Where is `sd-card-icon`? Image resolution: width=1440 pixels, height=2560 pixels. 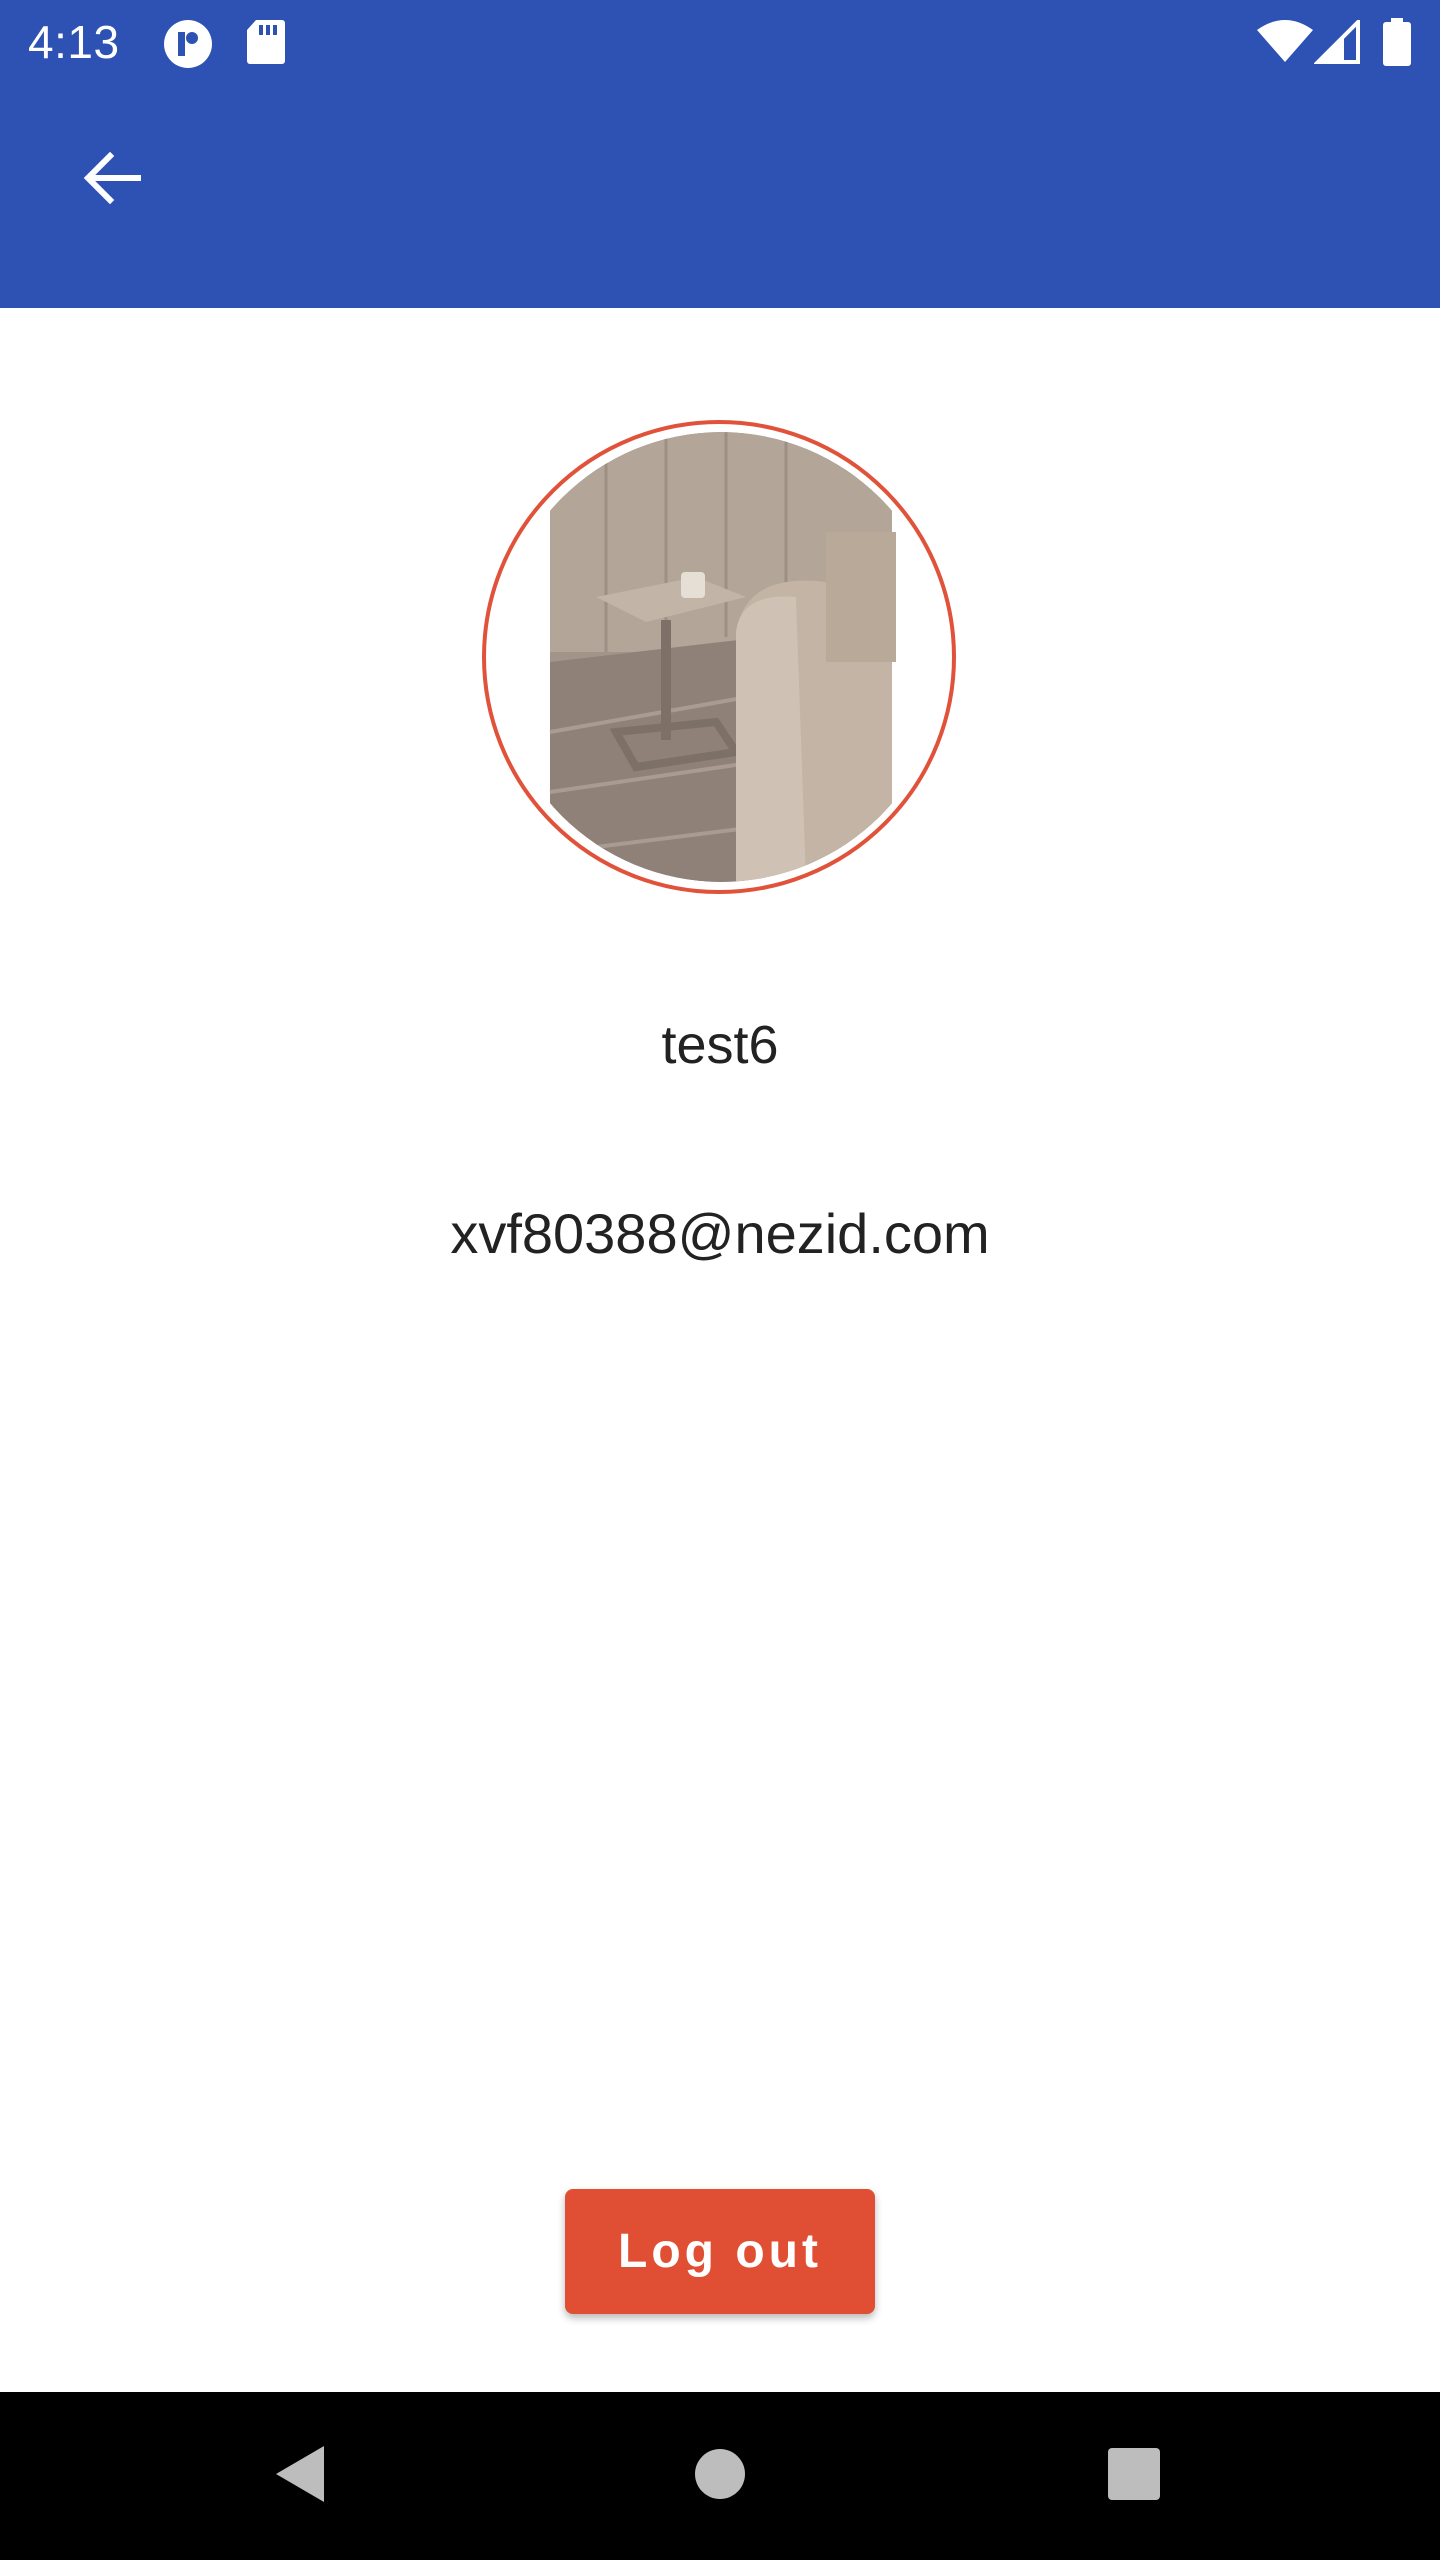 sd-card-icon is located at coordinates (266, 44).